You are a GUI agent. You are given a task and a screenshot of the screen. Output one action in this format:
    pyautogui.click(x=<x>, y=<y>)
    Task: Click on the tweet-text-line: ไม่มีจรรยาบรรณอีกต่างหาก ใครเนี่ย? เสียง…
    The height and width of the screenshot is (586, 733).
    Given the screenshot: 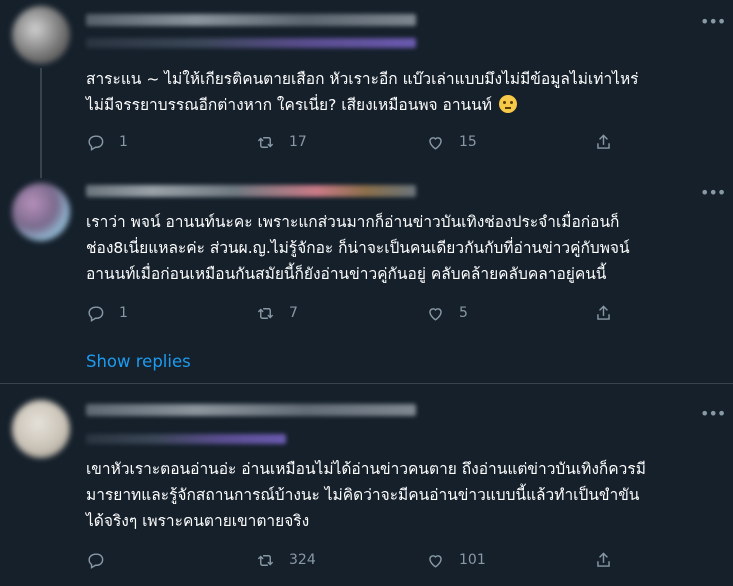 What is the action you would take?
    pyautogui.click(x=289, y=105)
    